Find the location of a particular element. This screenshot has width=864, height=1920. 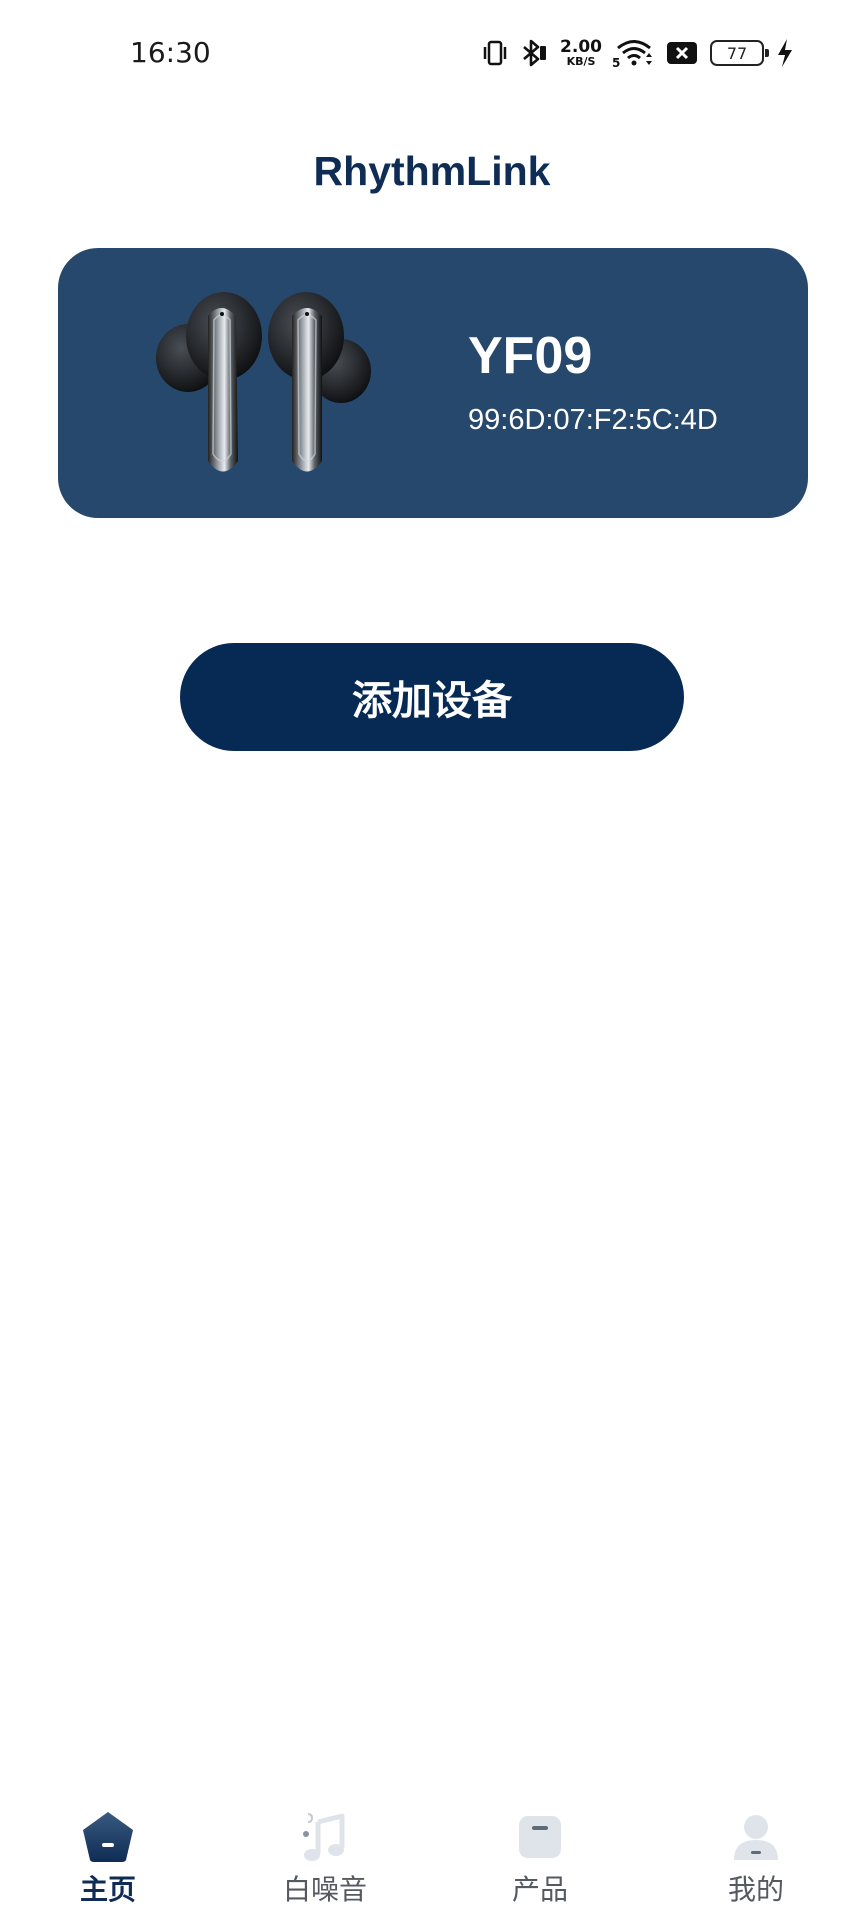

signal-label: 5 is located at coordinates (616, 63).